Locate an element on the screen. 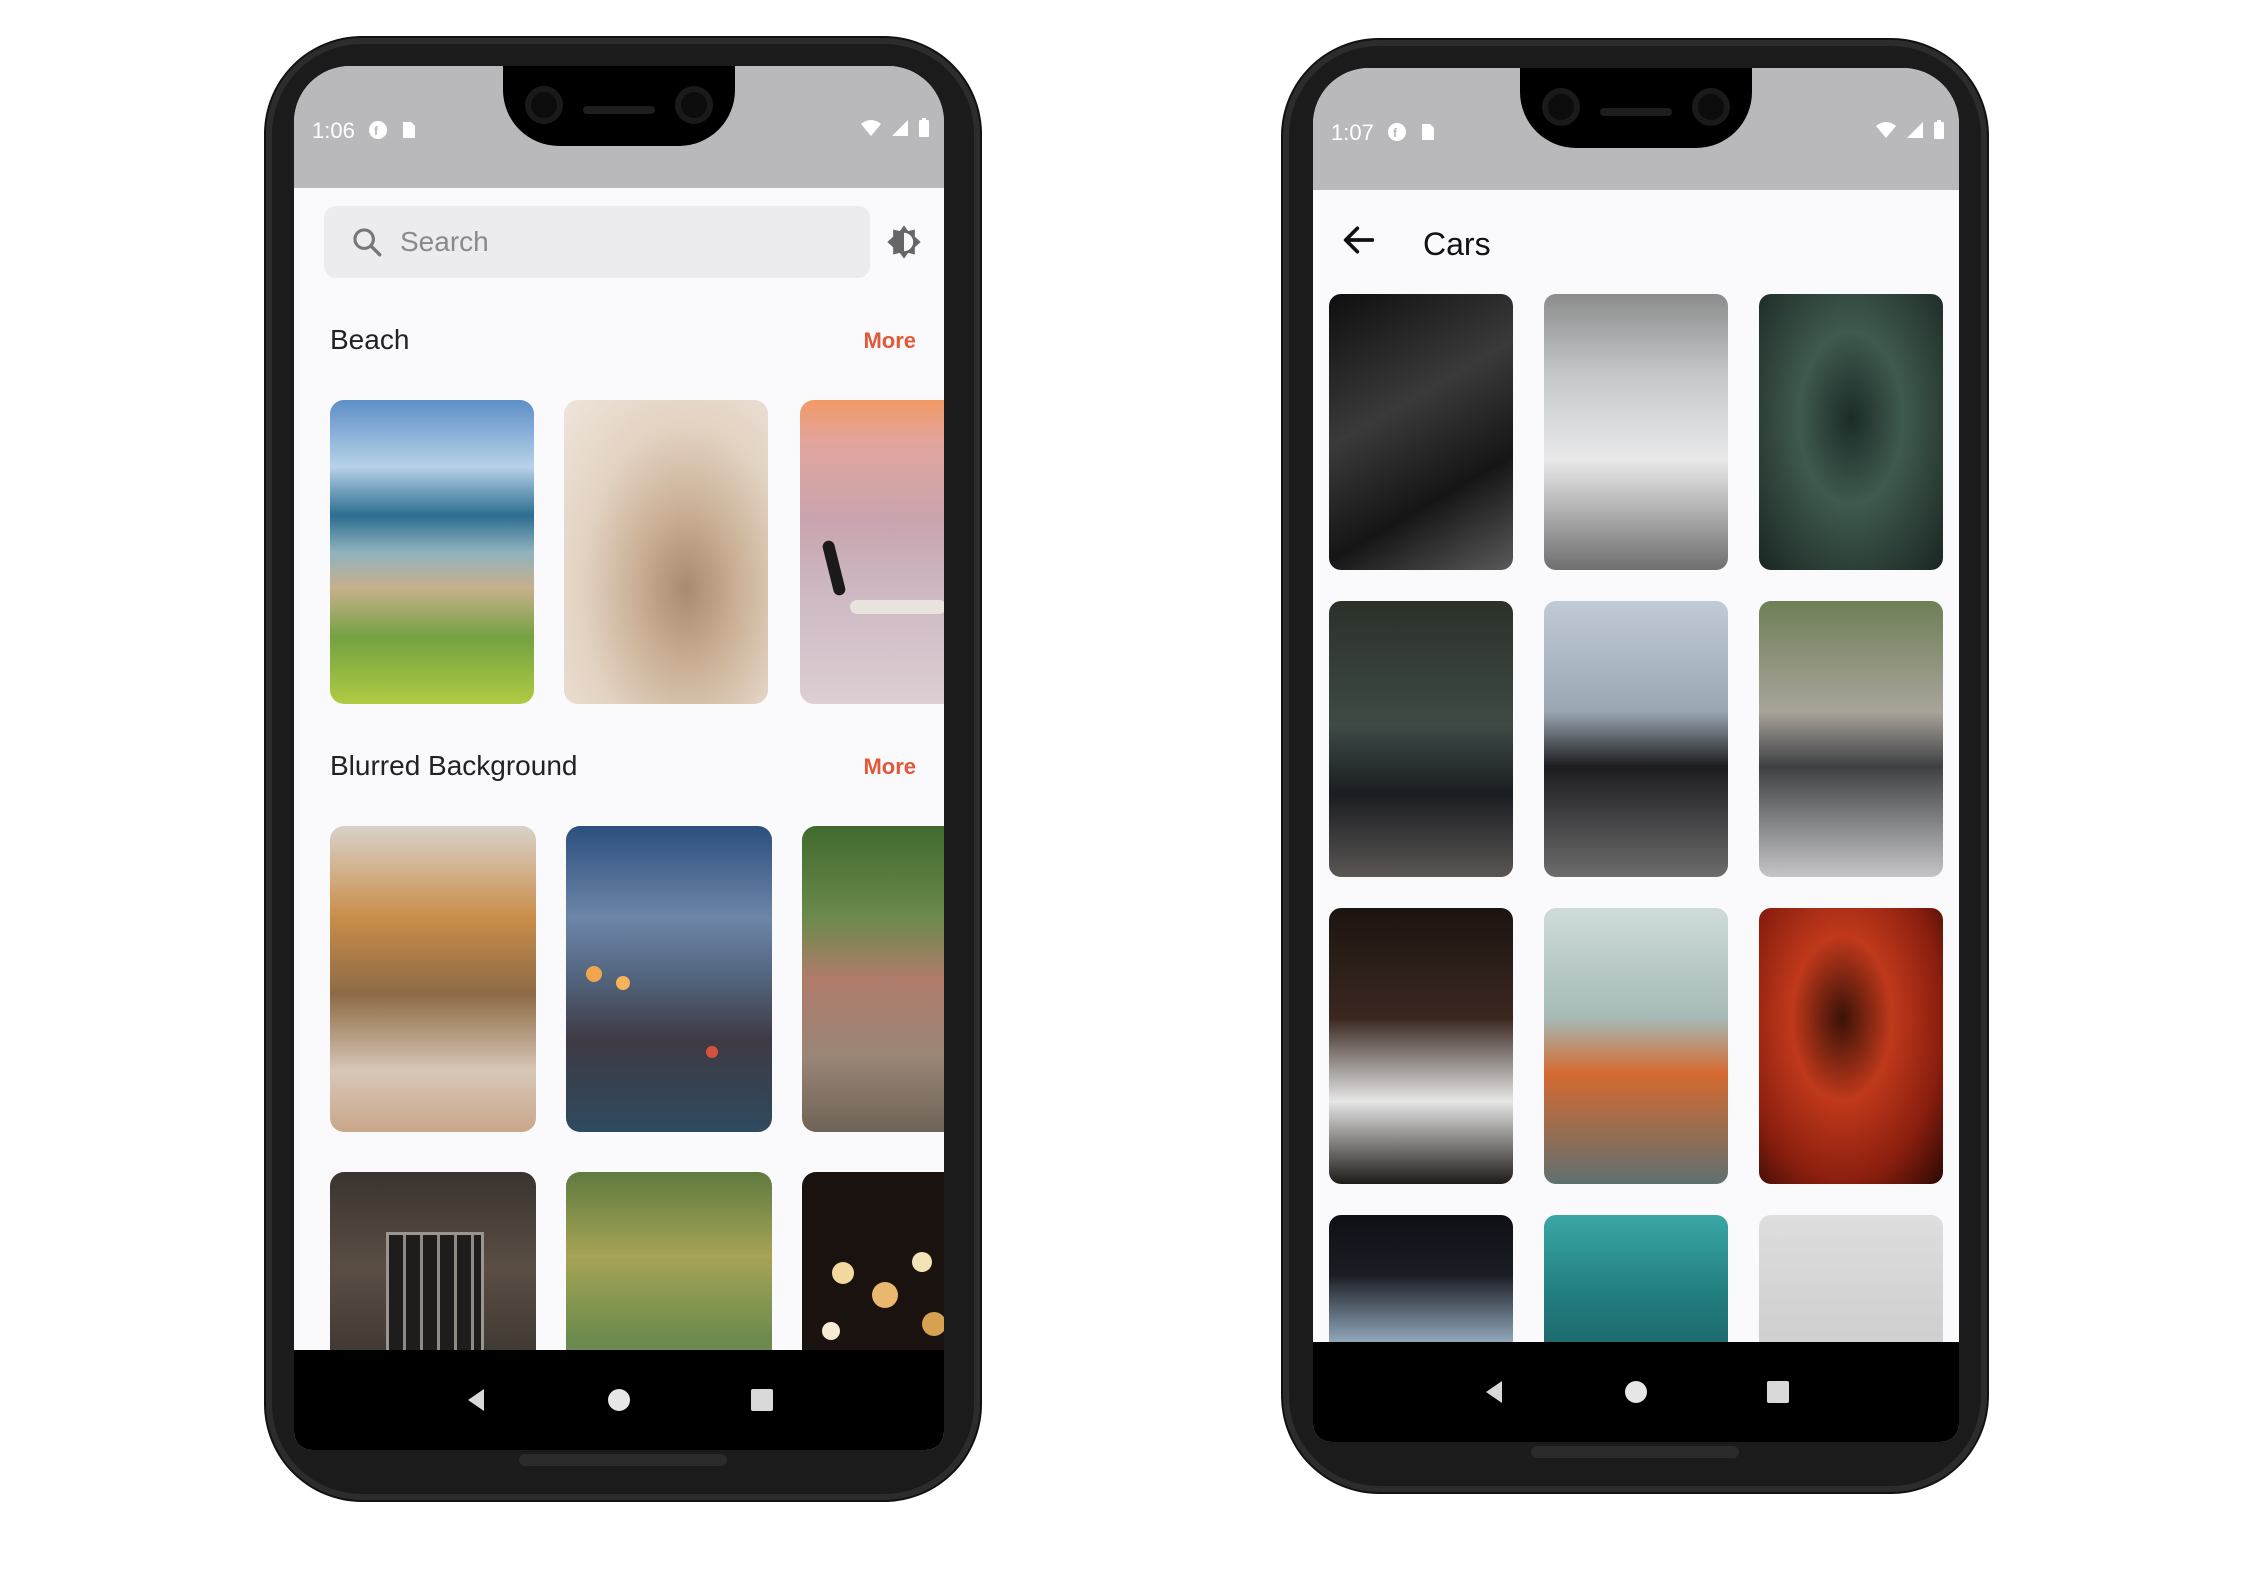  search-input is located at coordinates (610, 242).